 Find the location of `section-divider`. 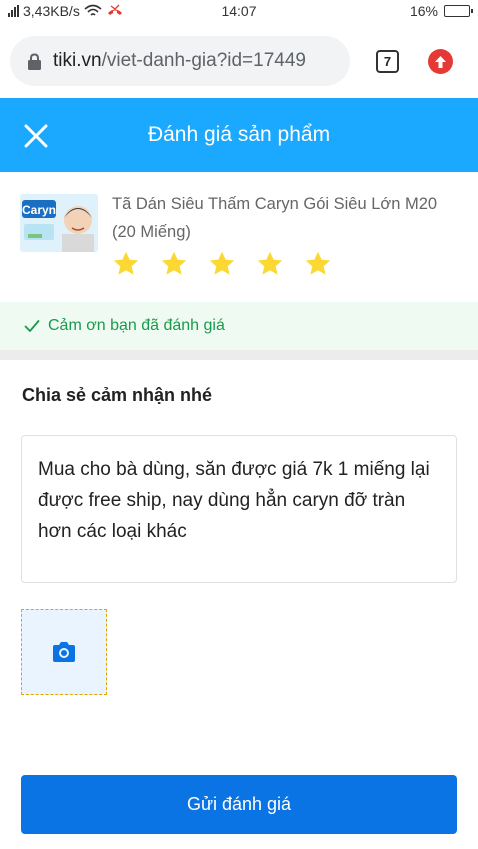

section-divider is located at coordinates (239, 355).